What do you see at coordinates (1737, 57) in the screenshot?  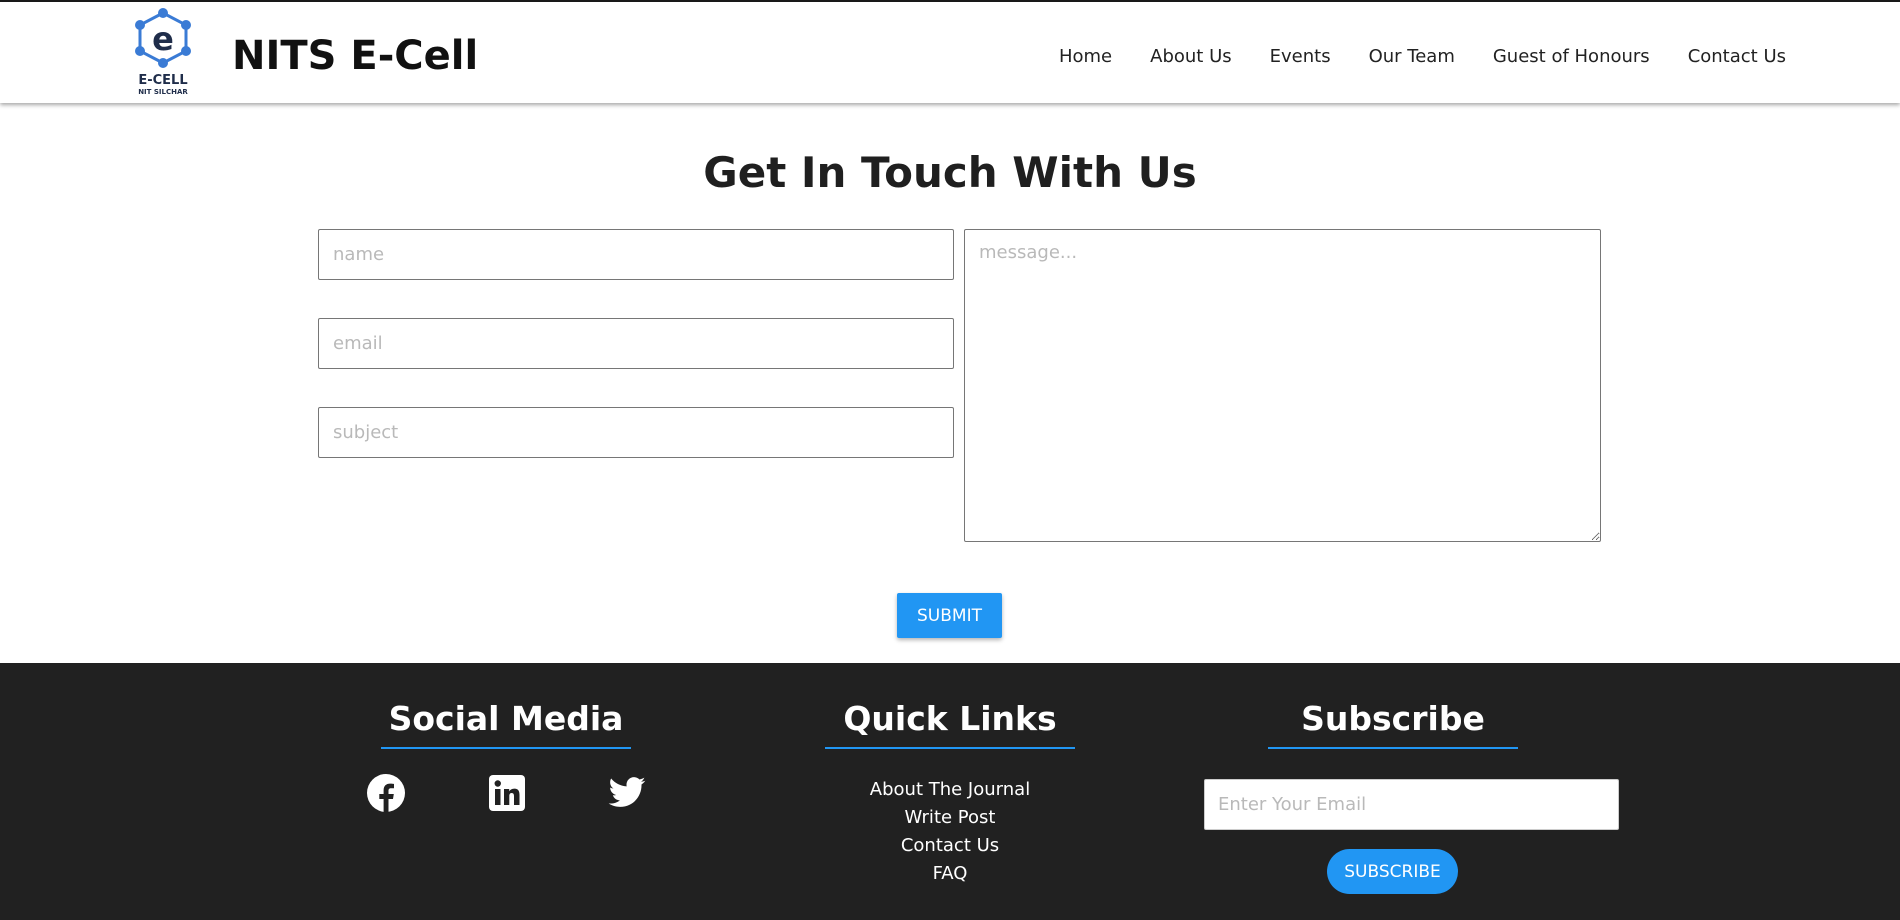 I see `nav-contact-us: Contact Us` at bounding box center [1737, 57].